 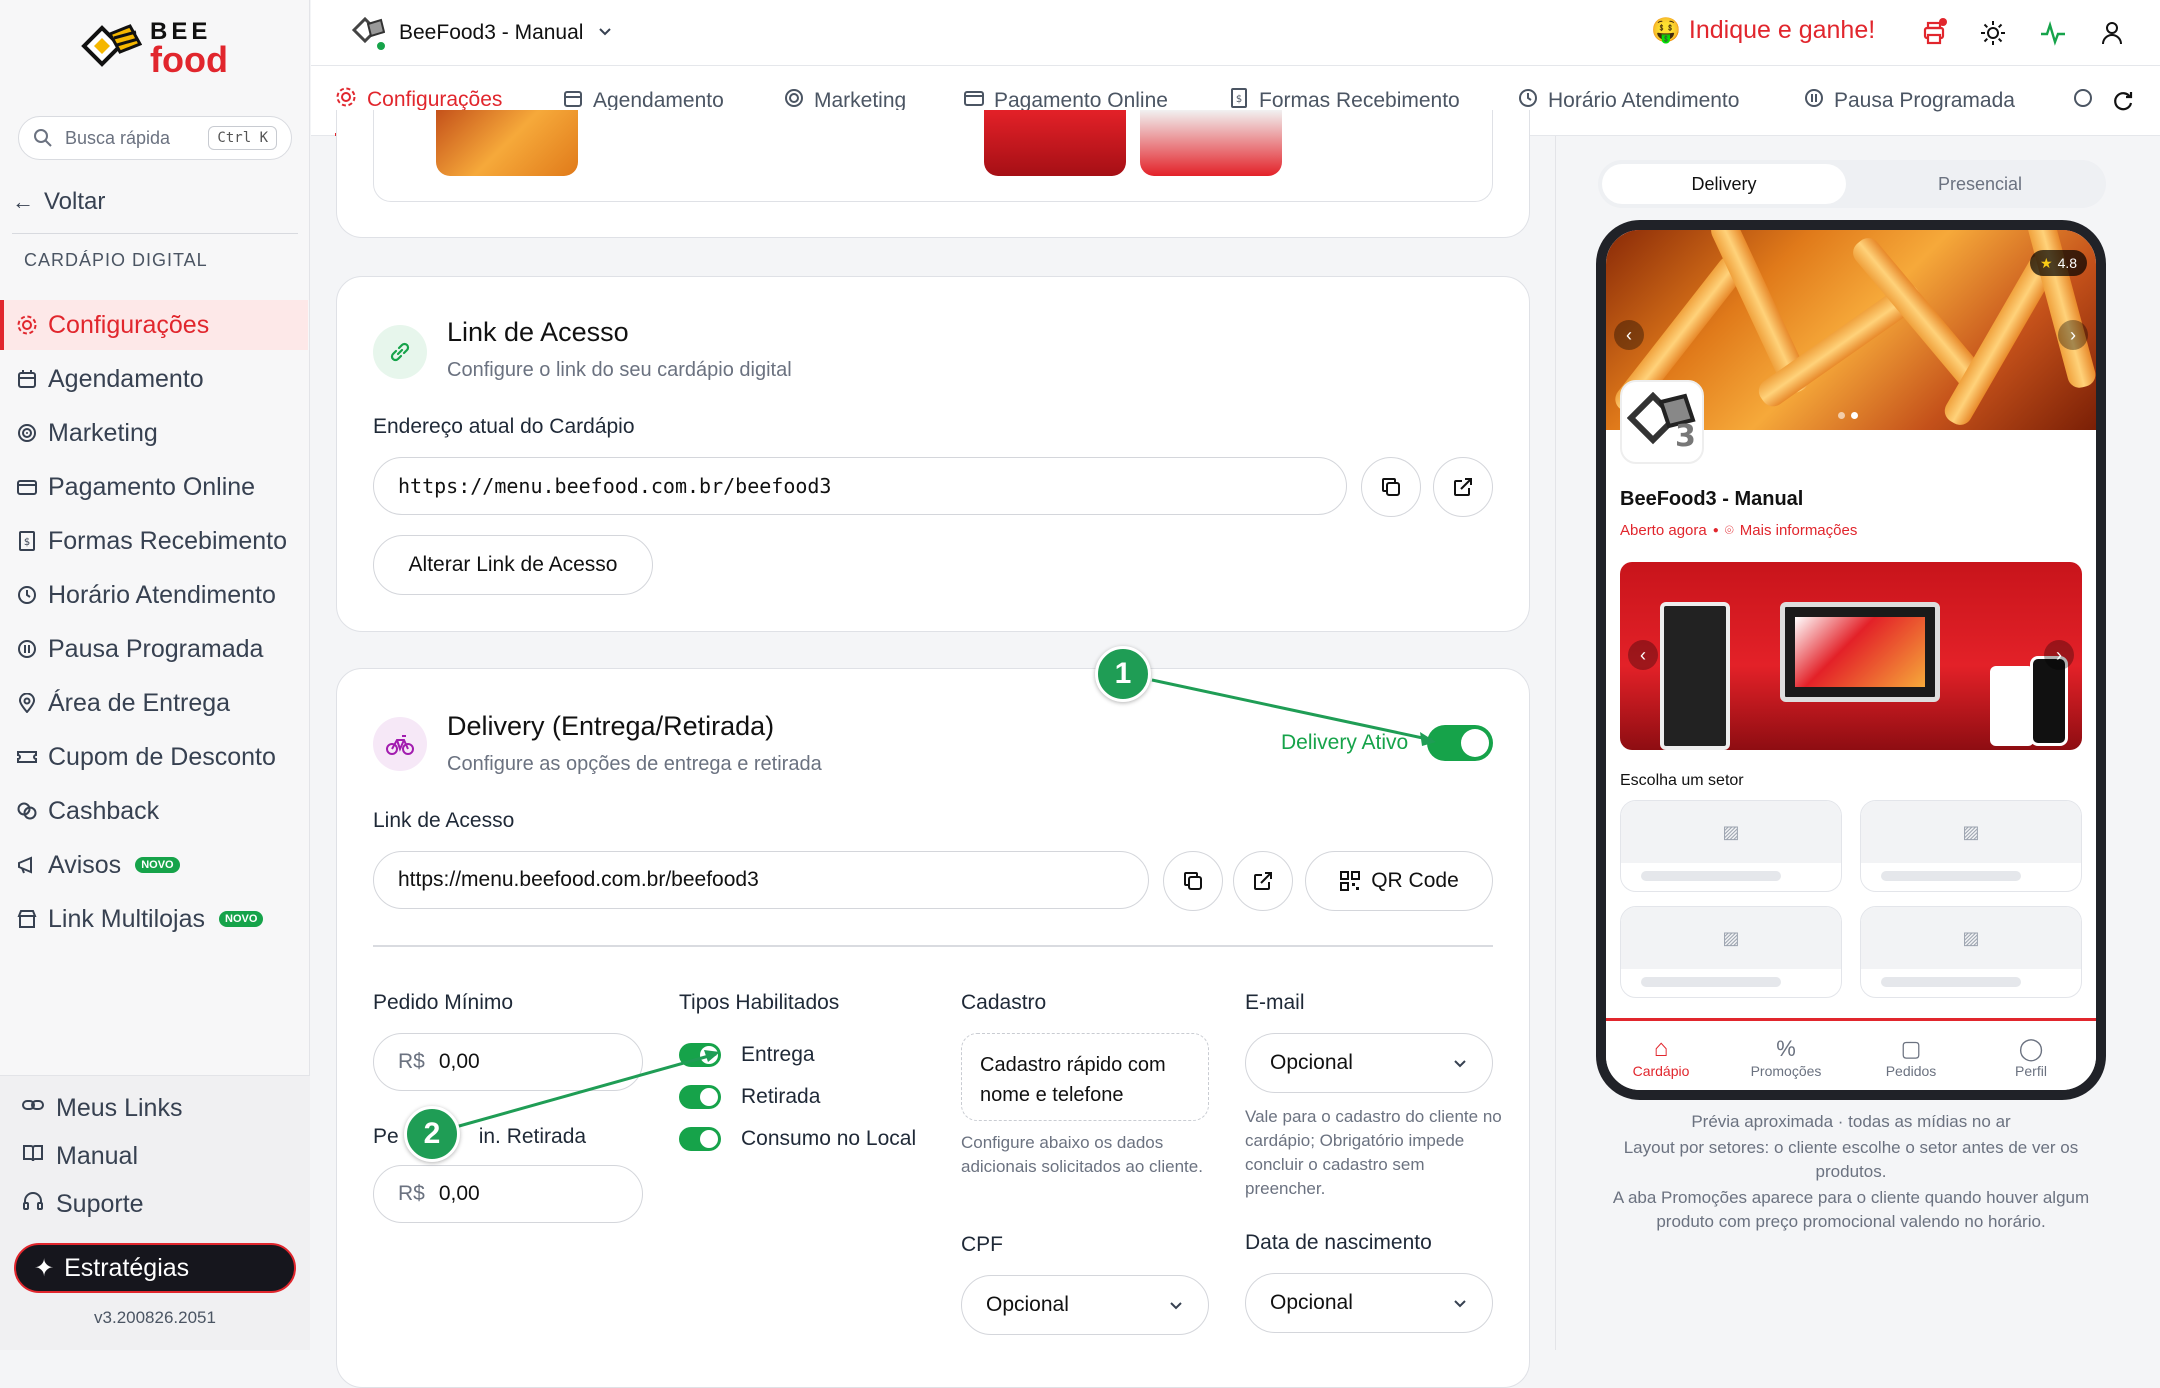 I want to click on phone-nav-promocoes: % Promoções, so click(x=1786, y=1057).